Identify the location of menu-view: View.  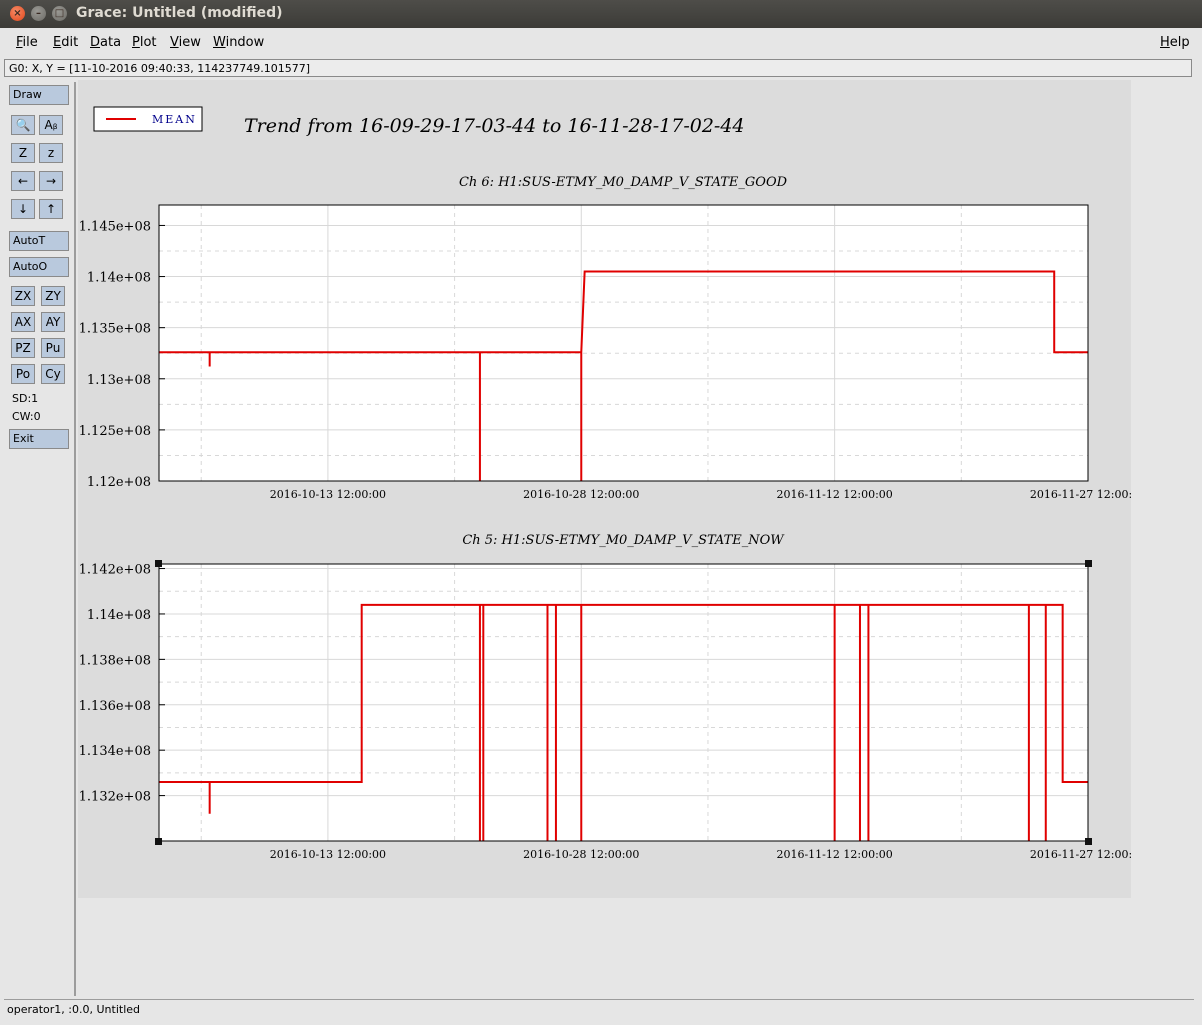
(185, 42).